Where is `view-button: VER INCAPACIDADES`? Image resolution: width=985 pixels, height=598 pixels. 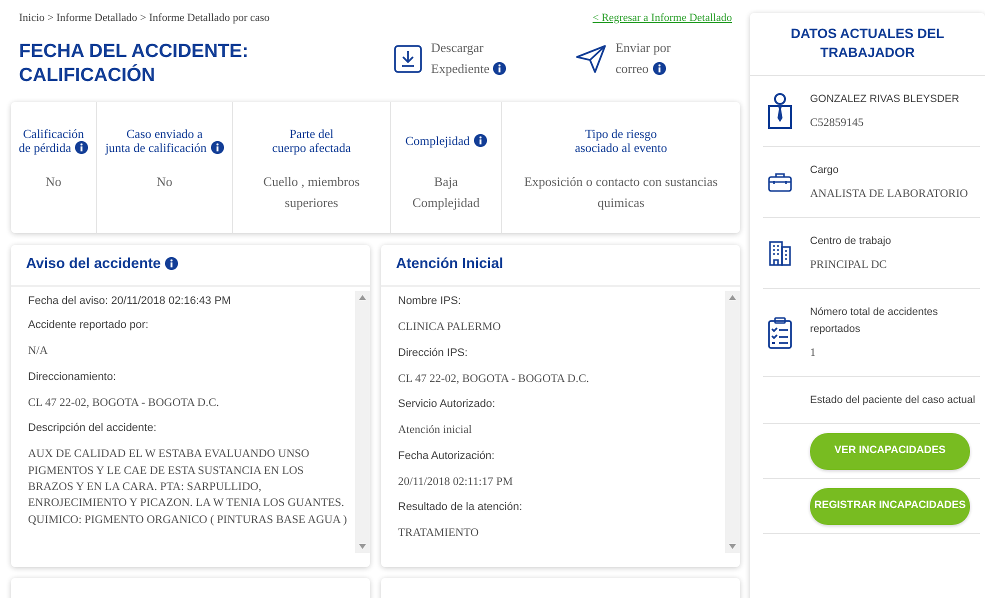
view-button: VER INCAPACIDADES is located at coordinates (890, 451).